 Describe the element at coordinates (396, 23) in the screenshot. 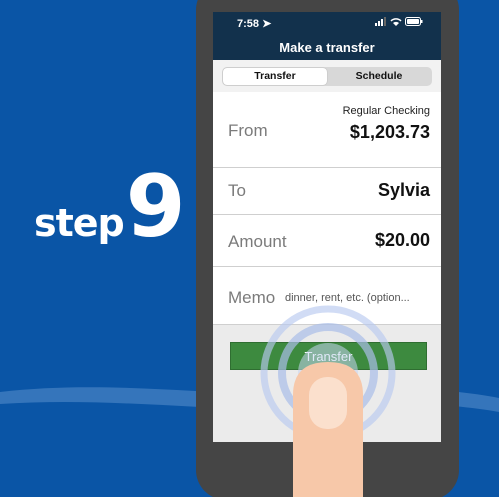

I see `wifi-icon` at that location.